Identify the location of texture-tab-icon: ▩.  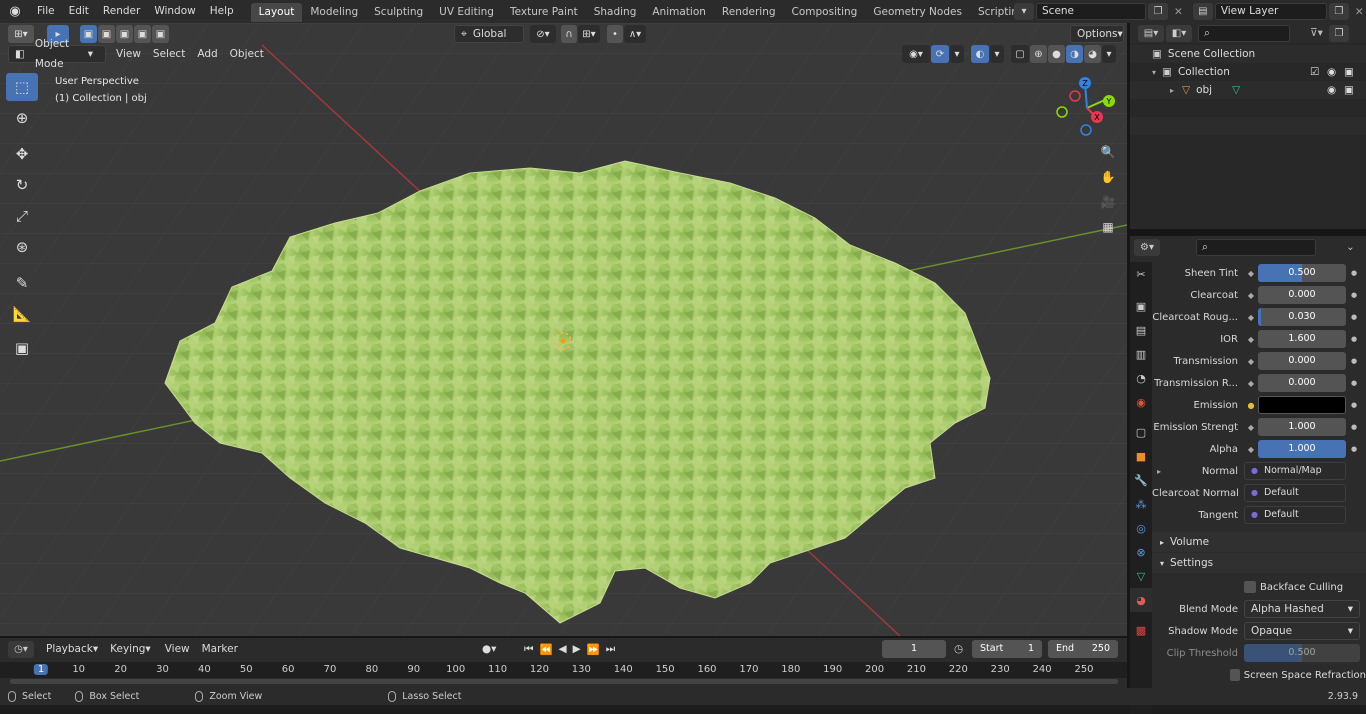
(1141, 630).